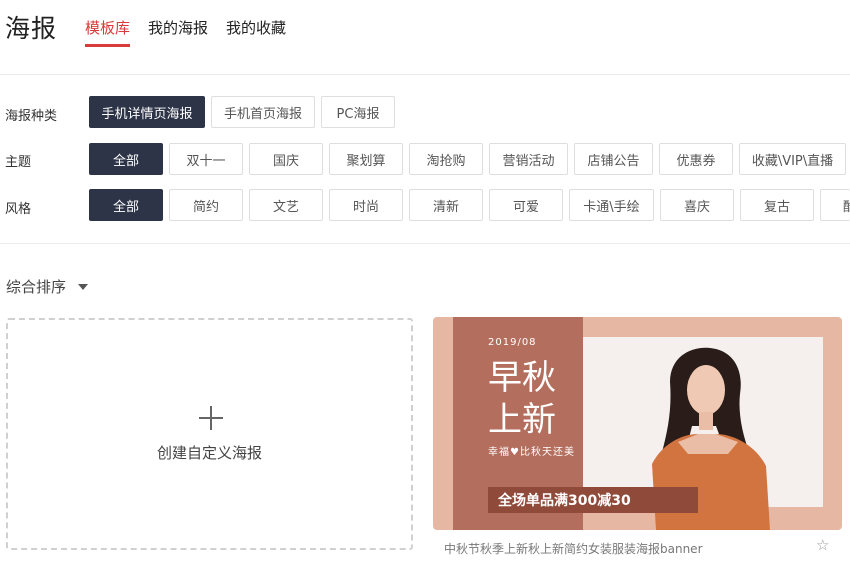 The width and height of the screenshot is (850, 562). I want to click on create-custom-poster-label: 创建自定义海报, so click(209, 453).